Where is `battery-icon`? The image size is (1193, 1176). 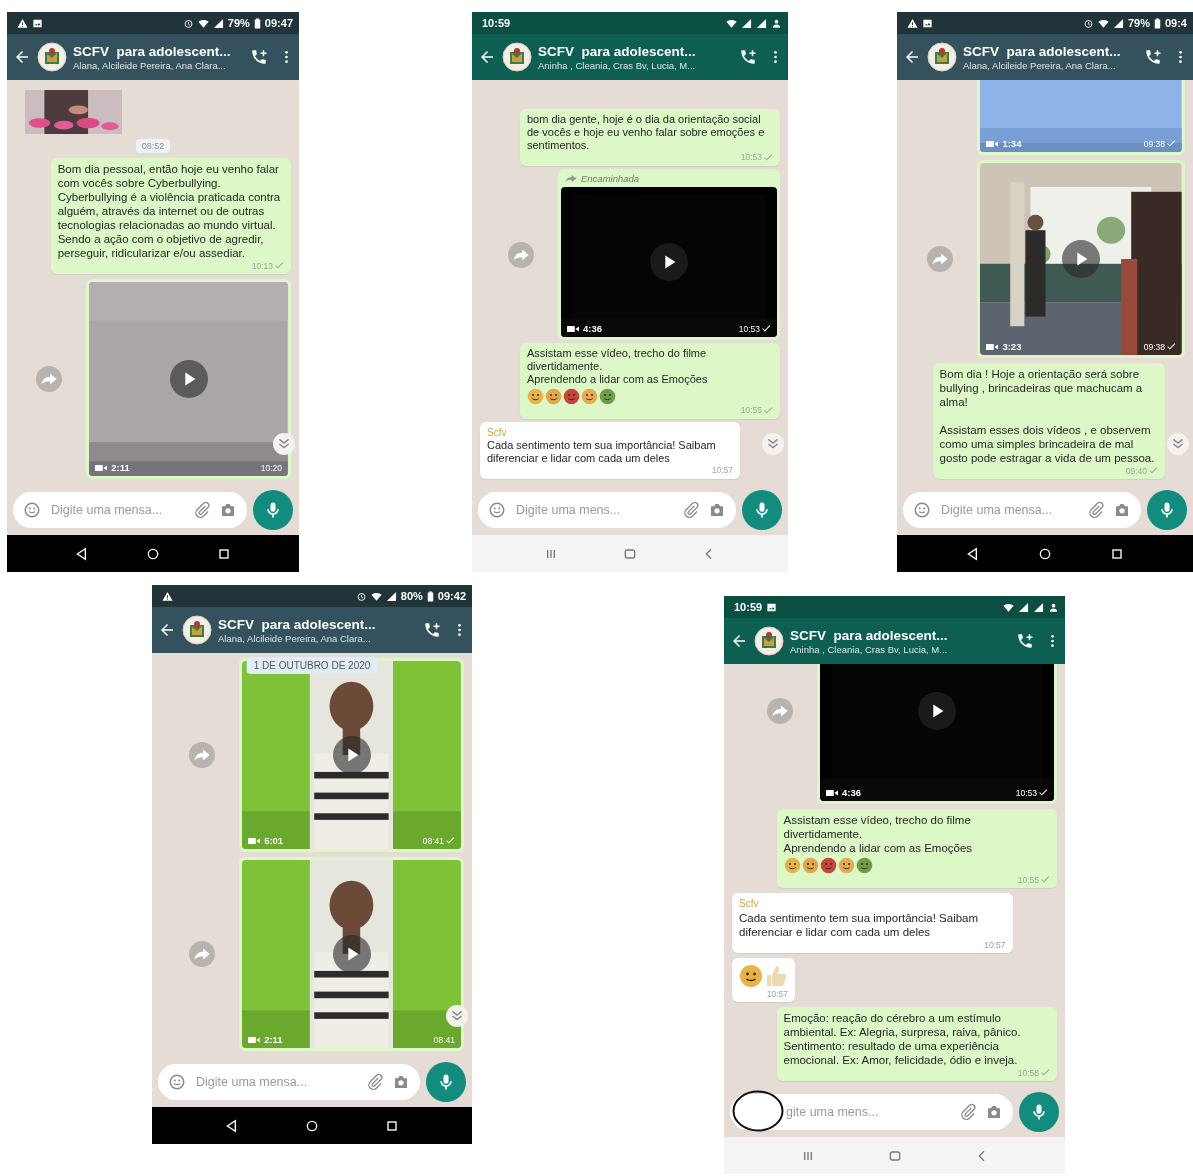
battery-icon is located at coordinates (1157, 23).